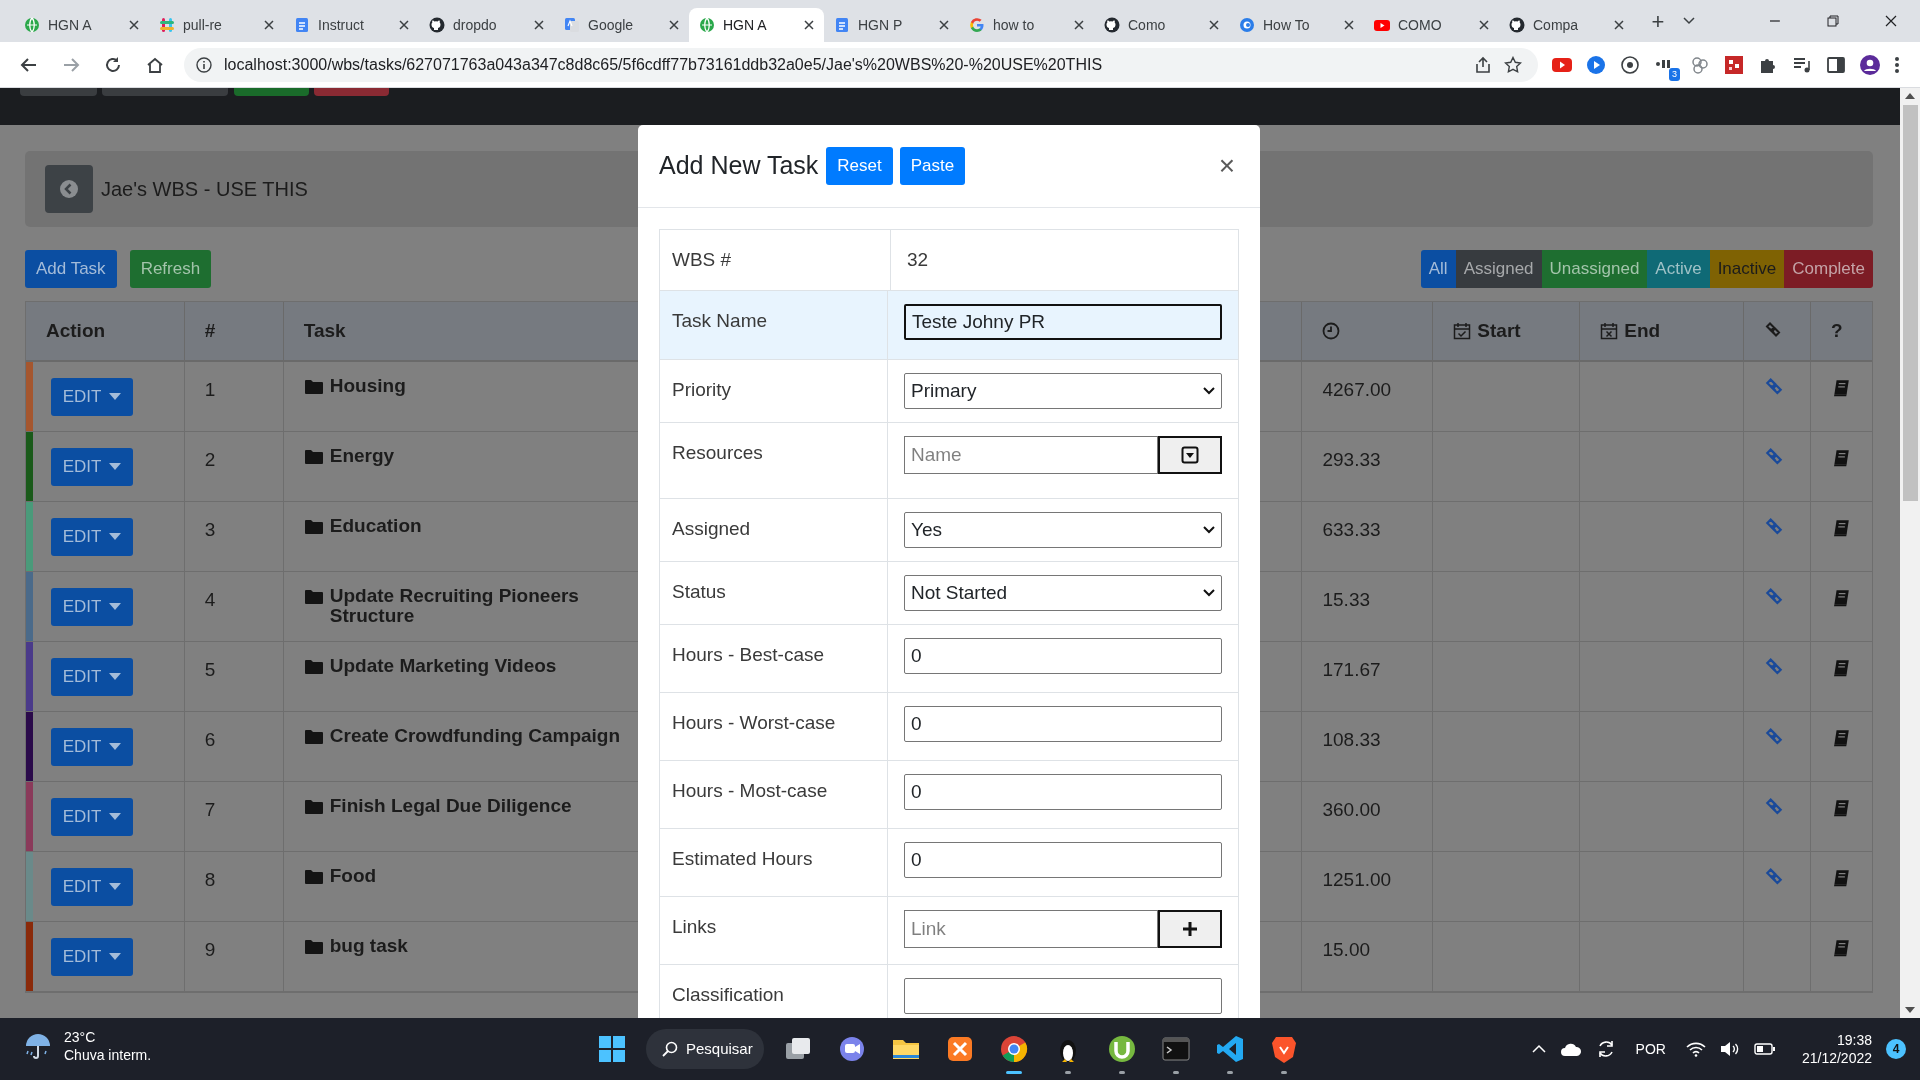  Describe the element at coordinates (852, 1049) in the screenshot. I see `chat-icon` at that location.